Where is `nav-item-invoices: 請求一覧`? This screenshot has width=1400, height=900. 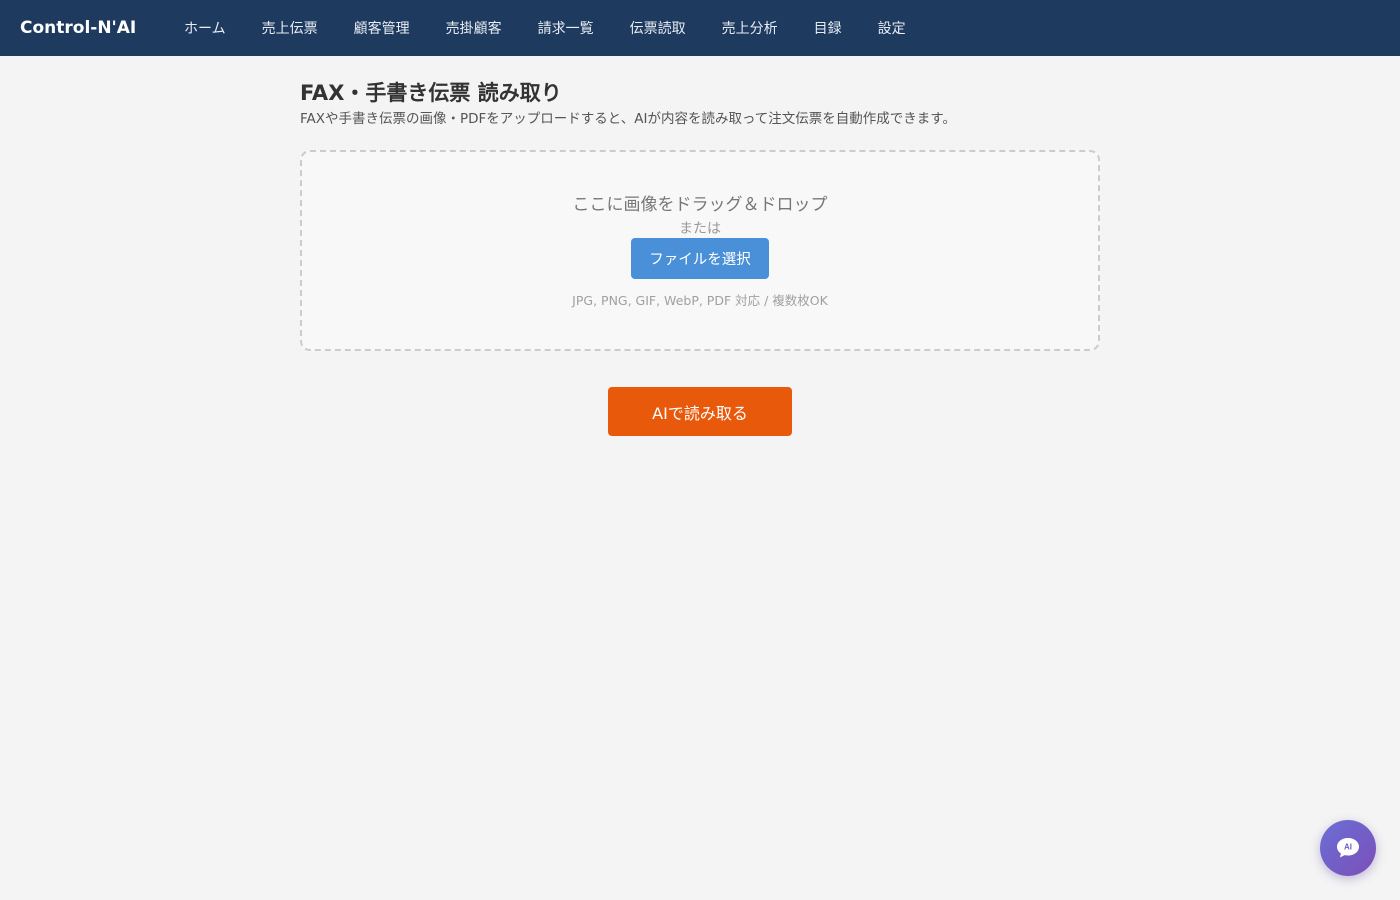
nav-item-invoices: 請求一覧 is located at coordinates (566, 28).